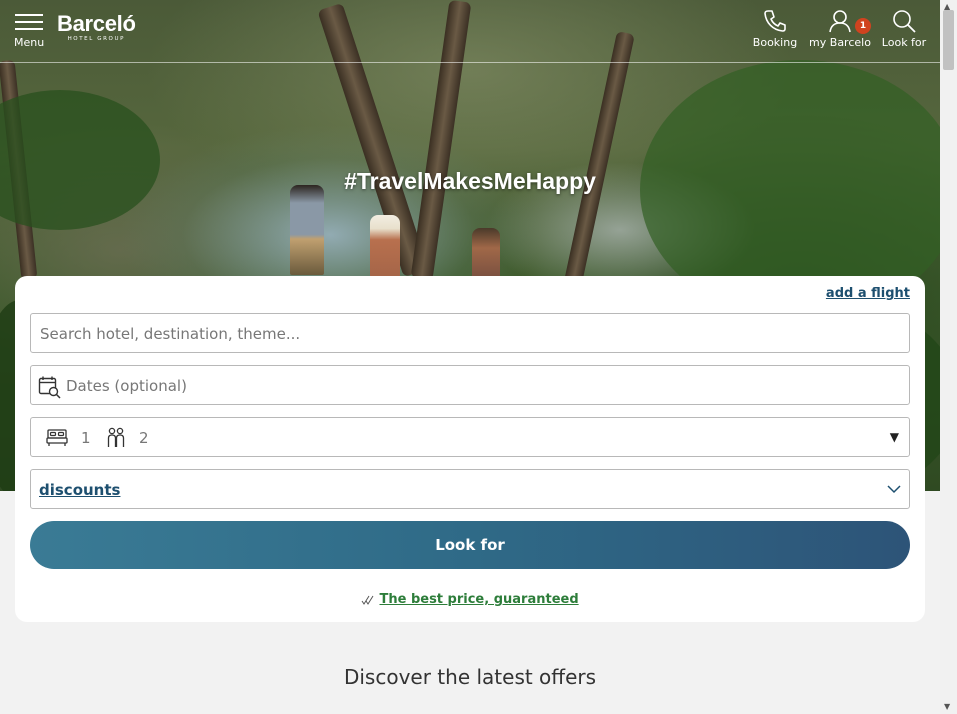 The image size is (957, 714). Describe the element at coordinates (894, 489) in the screenshot. I see `chevron-down-icon` at that location.